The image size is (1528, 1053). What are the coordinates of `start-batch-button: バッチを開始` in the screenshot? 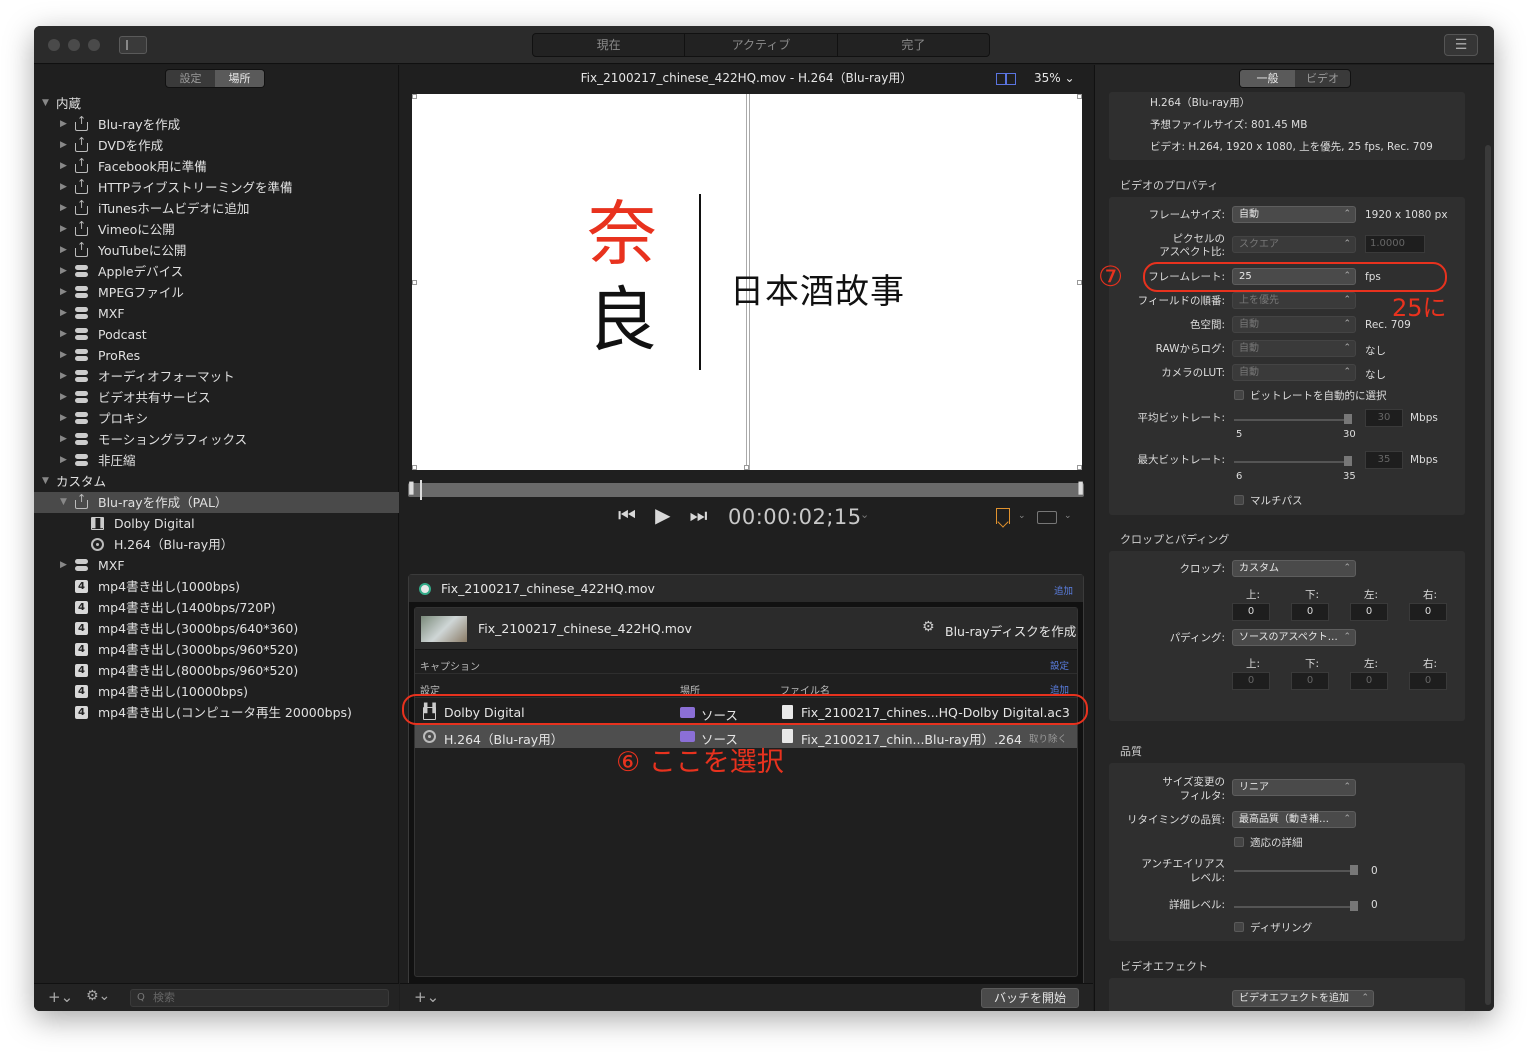 It's located at (1030, 998).